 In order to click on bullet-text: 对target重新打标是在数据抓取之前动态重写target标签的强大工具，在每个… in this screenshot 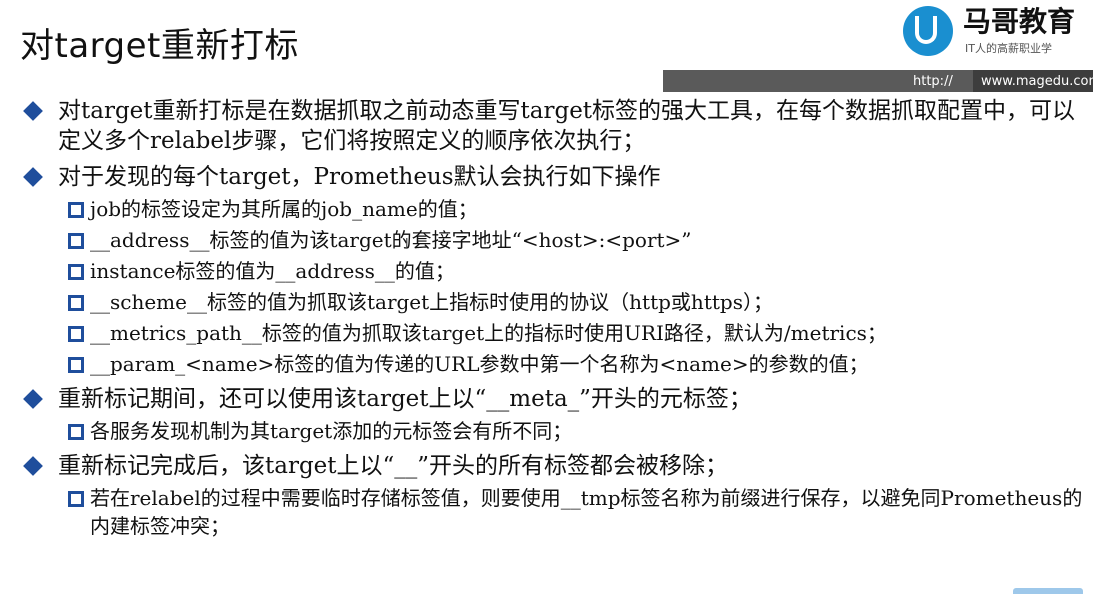, I will do `click(567, 126)`.